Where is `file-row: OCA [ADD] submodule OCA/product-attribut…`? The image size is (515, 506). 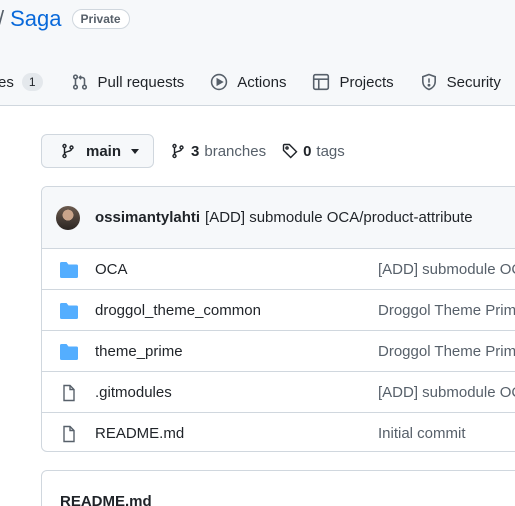
file-row: OCA [ADD] submodule OCA/product-attribut… is located at coordinates (278, 269).